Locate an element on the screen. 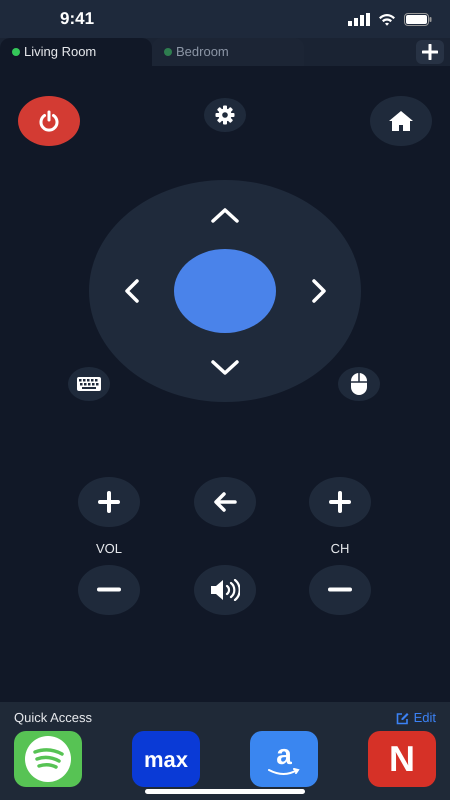  mouse-button is located at coordinates (359, 384).